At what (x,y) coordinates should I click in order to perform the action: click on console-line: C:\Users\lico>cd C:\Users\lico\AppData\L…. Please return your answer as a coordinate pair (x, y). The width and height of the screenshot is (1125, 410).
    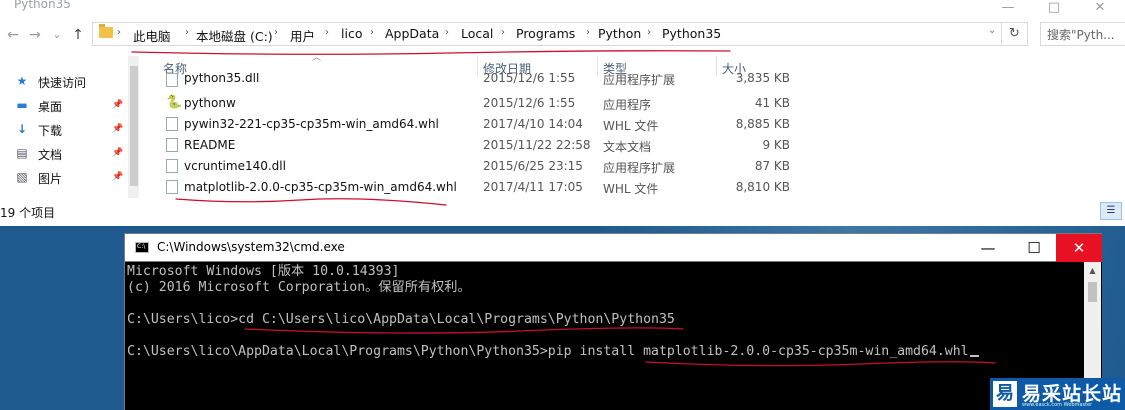
    Looking at the image, I should click on (401, 319).